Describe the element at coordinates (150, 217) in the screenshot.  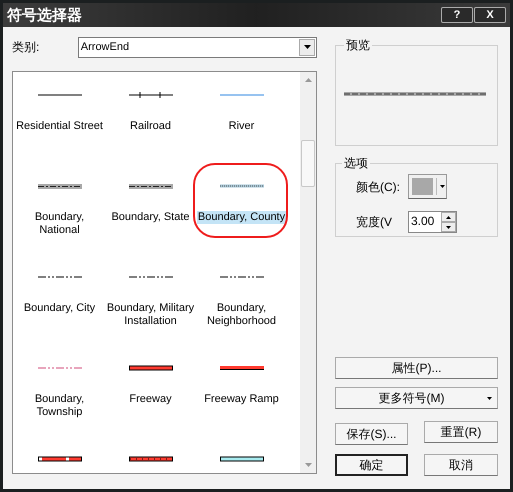
I see `symbol-label: Boundary, State` at that location.